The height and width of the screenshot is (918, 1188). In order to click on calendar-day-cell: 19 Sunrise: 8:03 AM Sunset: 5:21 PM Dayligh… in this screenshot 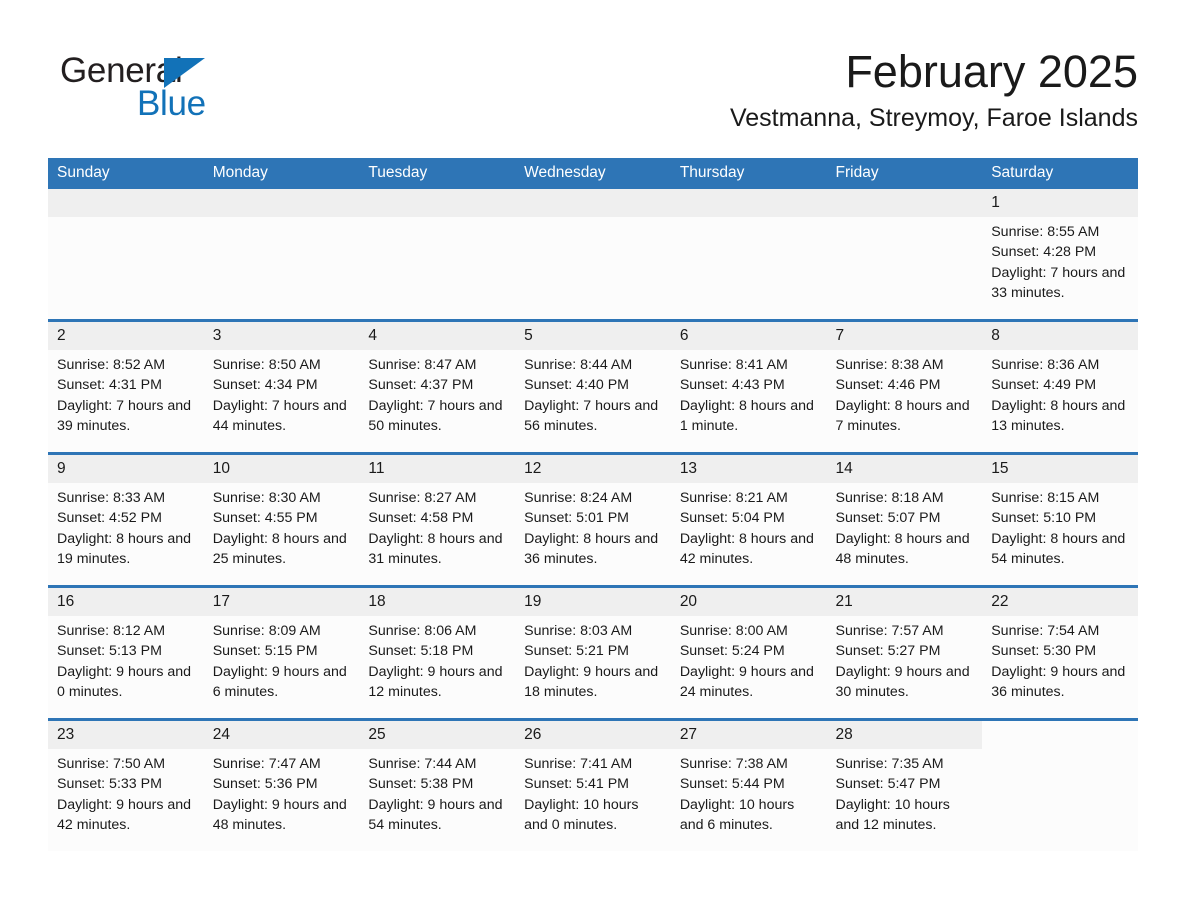, I will do `click(593, 652)`.